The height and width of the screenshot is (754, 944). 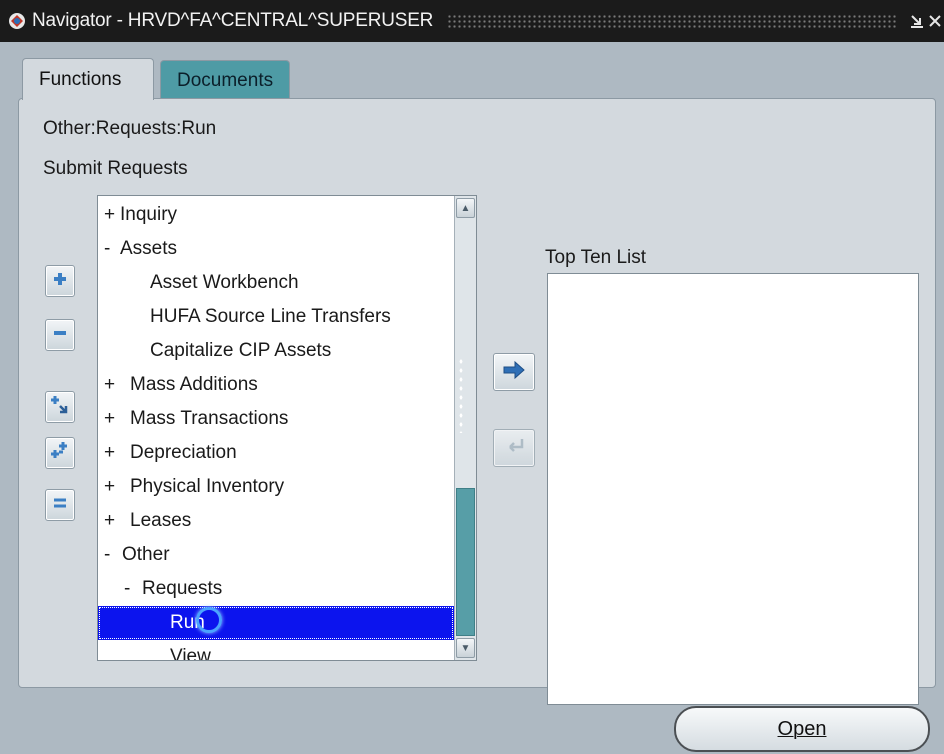 I want to click on tab-functions-label: Functions, so click(x=80, y=79).